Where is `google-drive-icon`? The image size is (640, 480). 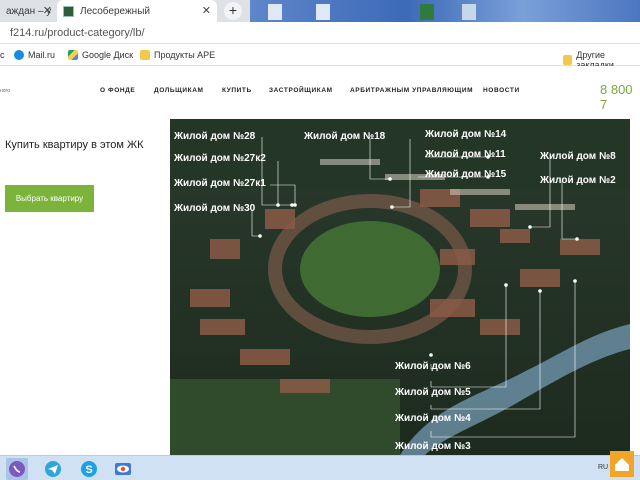 google-drive-icon is located at coordinates (73, 55).